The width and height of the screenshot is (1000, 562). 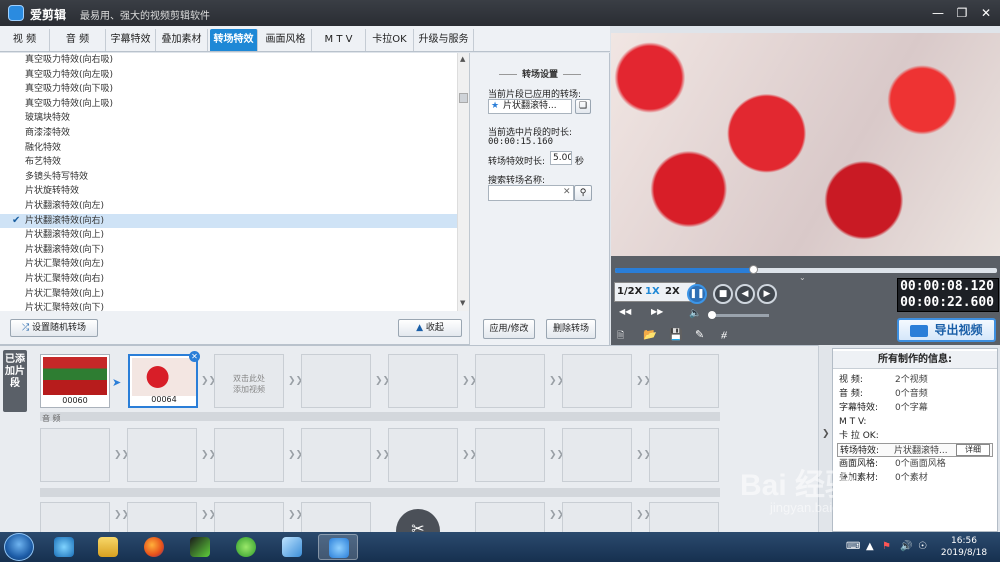 I want to click on list-item: 真空吸力特效(向左吸), so click(x=234, y=75).